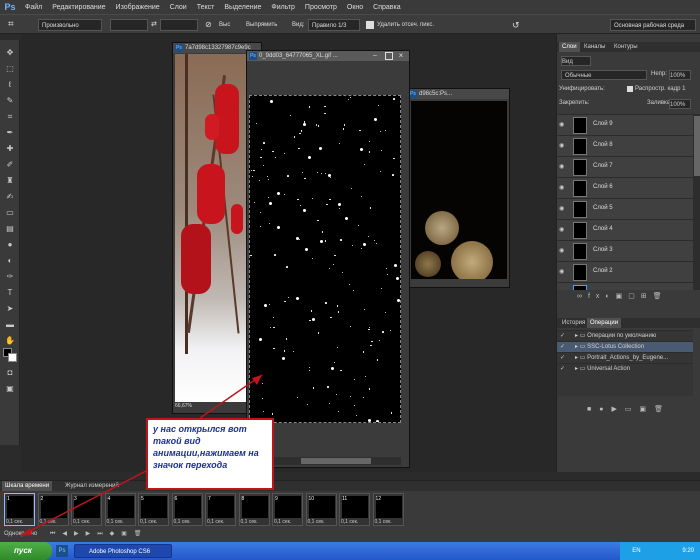  Describe the element at coordinates (242, 7) in the screenshot. I see `menu-select: Выделение` at that location.